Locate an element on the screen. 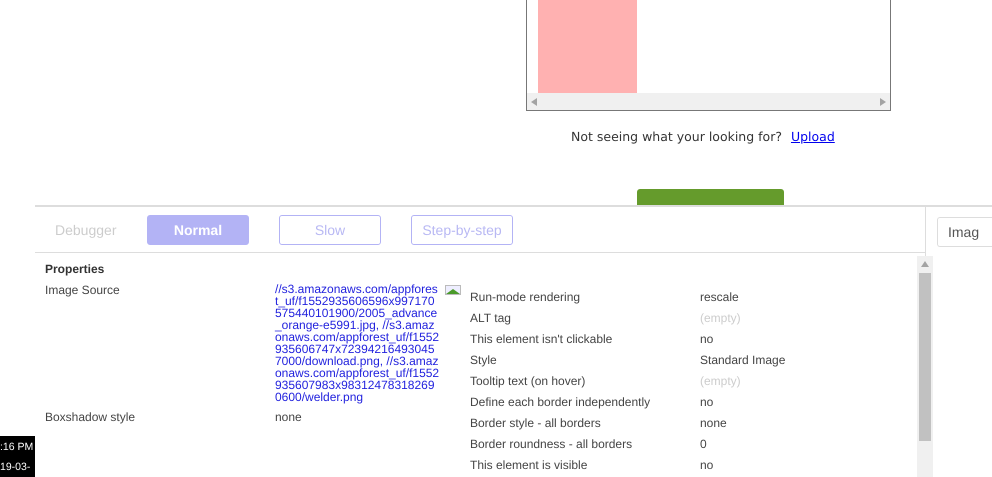 The image size is (992, 477). prompt-text: Not seeing what your looking for? is located at coordinates (676, 136).